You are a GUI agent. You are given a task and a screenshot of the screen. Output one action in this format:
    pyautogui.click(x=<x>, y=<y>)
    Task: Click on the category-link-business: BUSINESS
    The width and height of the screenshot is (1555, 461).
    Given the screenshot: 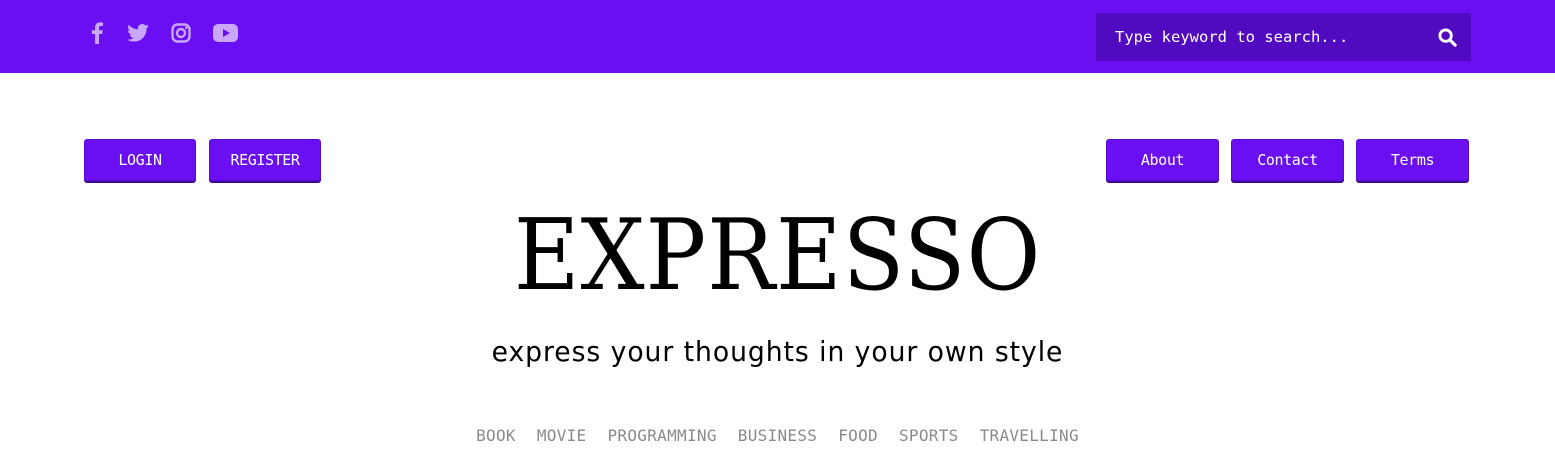 What is the action you would take?
    pyautogui.click(x=777, y=435)
    